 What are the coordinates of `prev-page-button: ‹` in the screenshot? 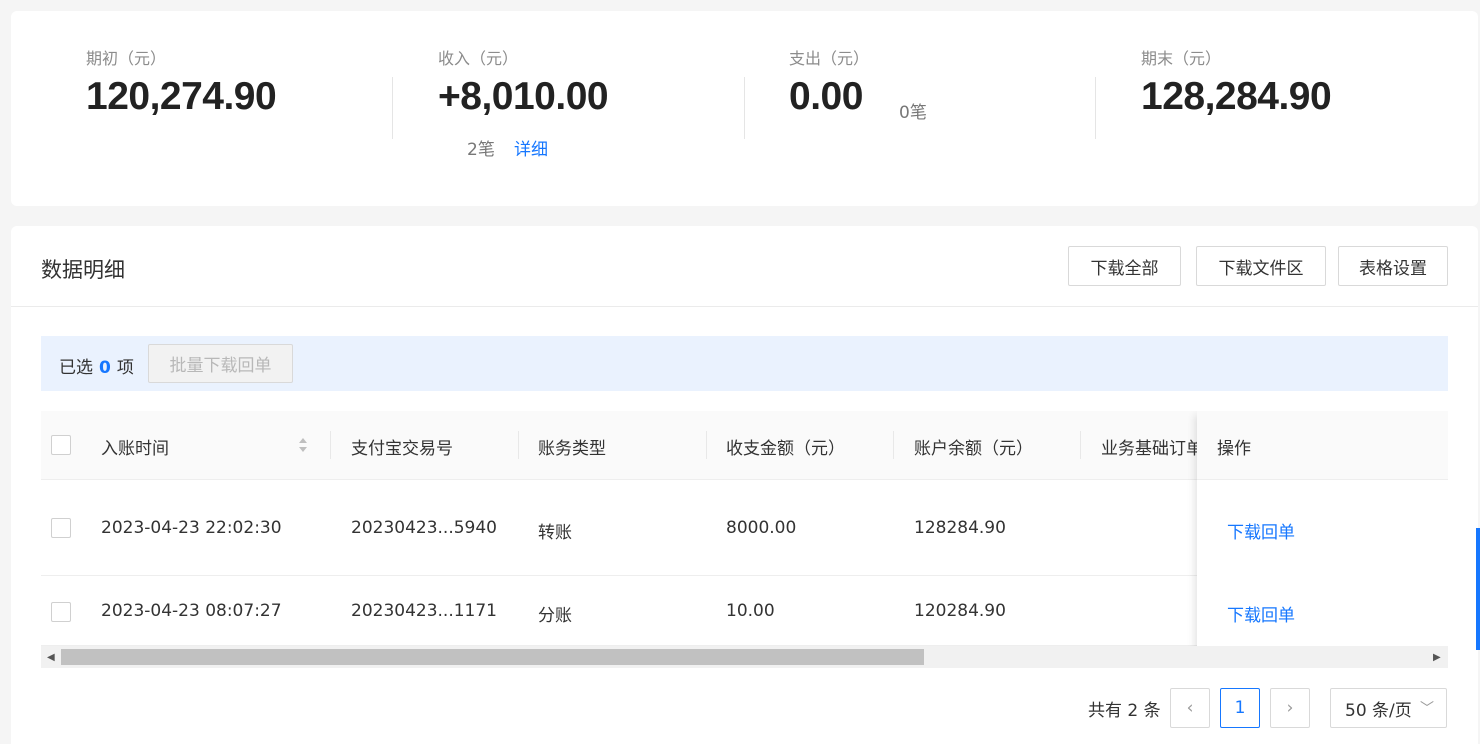 It's located at (1190, 708).